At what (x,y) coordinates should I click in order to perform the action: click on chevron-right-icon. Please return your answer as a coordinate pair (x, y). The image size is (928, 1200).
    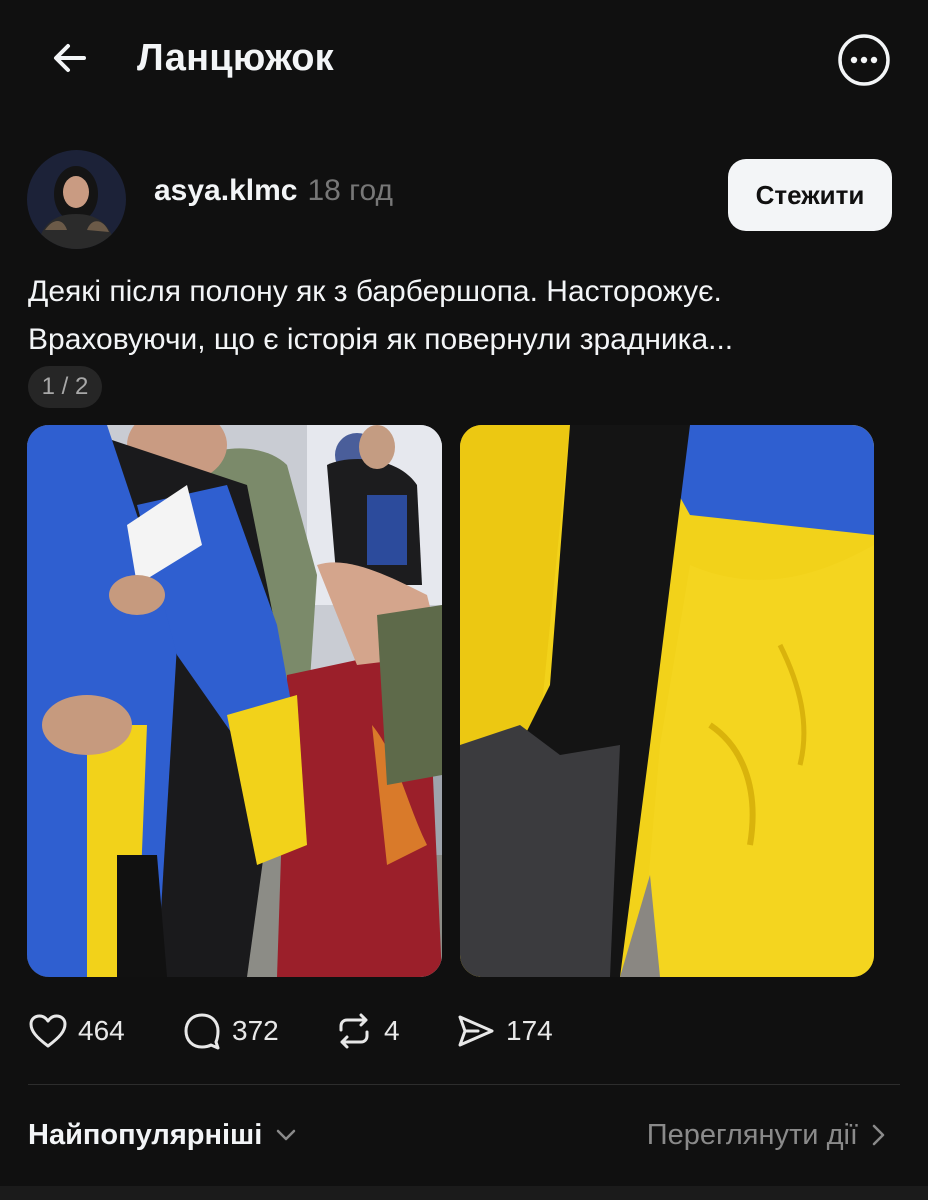
    Looking at the image, I should click on (878, 1135).